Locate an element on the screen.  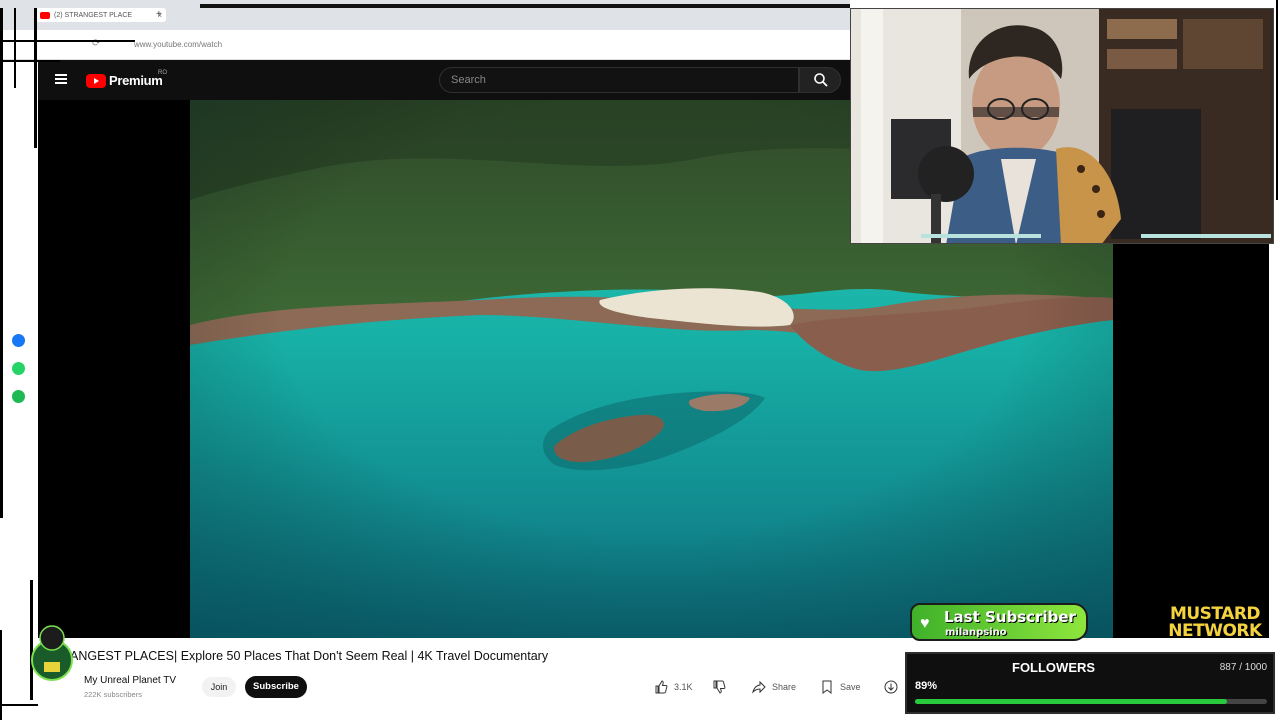
heart-icon: ♥ is located at coordinates (925, 623).